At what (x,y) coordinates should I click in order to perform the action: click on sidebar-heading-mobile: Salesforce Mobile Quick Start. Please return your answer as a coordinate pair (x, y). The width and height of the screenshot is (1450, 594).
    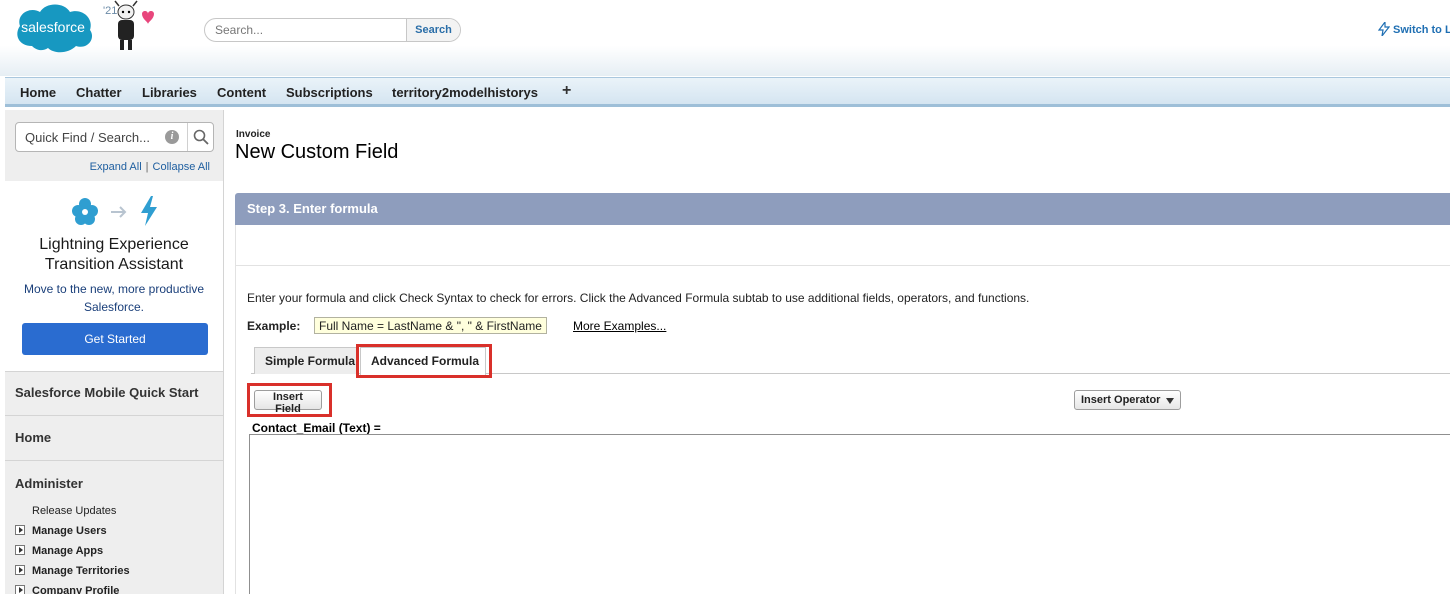
    Looking at the image, I should click on (107, 392).